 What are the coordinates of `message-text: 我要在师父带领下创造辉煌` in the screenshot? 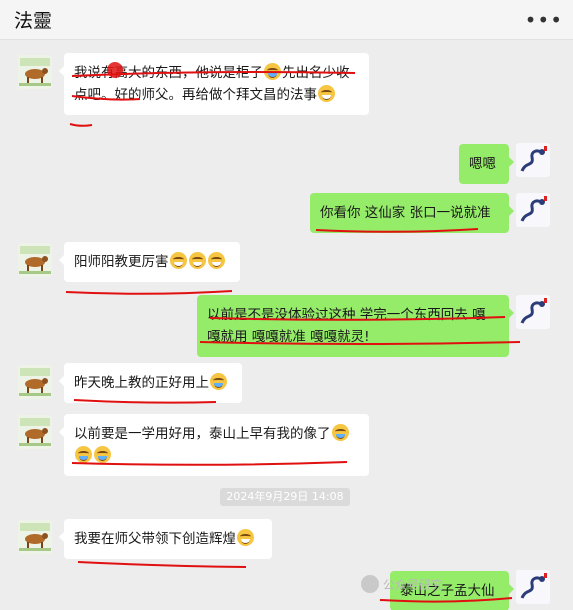 It's located at (155, 539).